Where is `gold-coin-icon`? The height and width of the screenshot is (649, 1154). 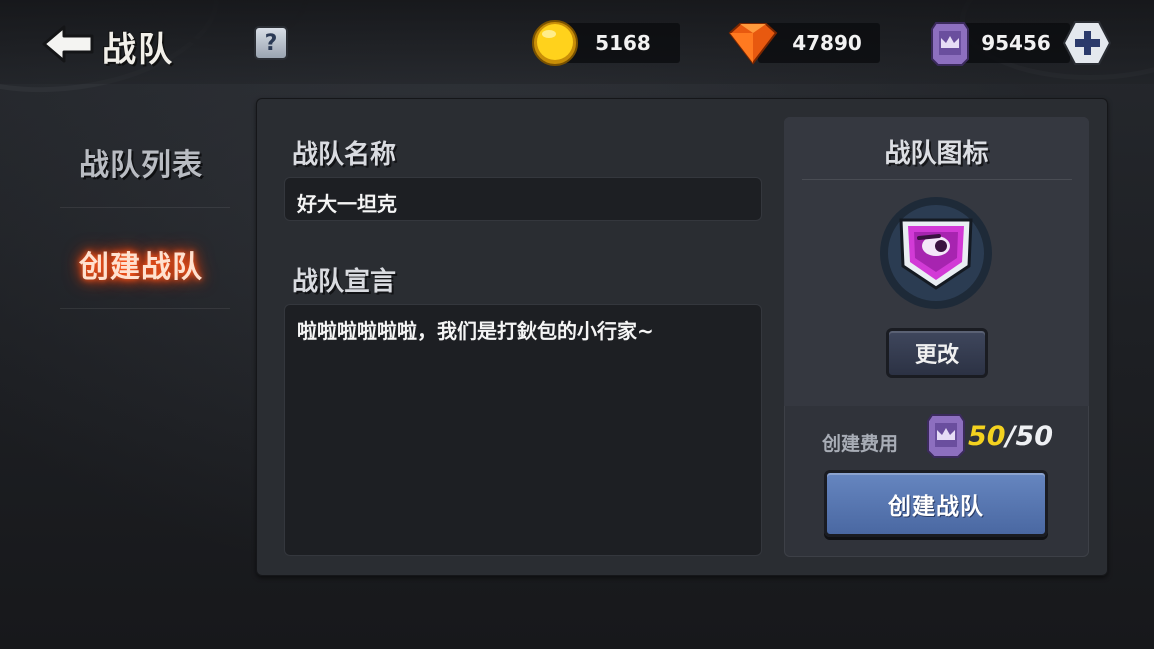 gold-coin-icon is located at coordinates (555, 43).